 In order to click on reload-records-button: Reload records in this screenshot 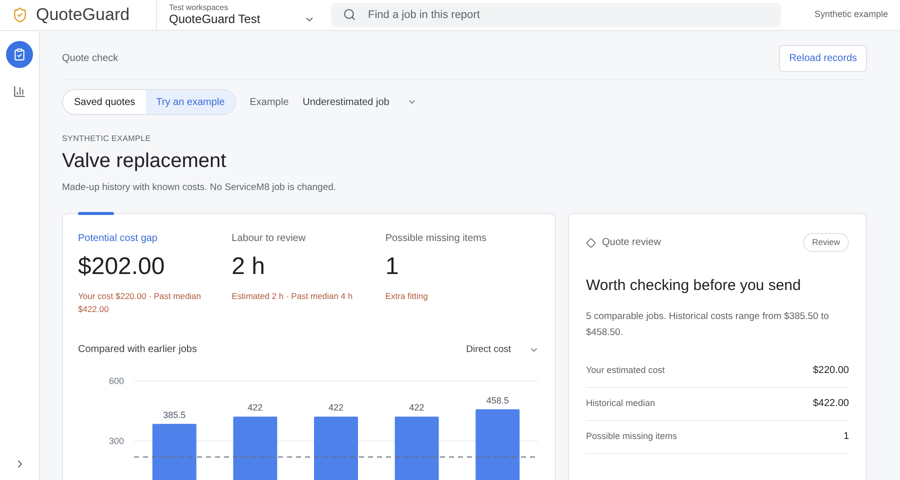, I will do `click(823, 58)`.